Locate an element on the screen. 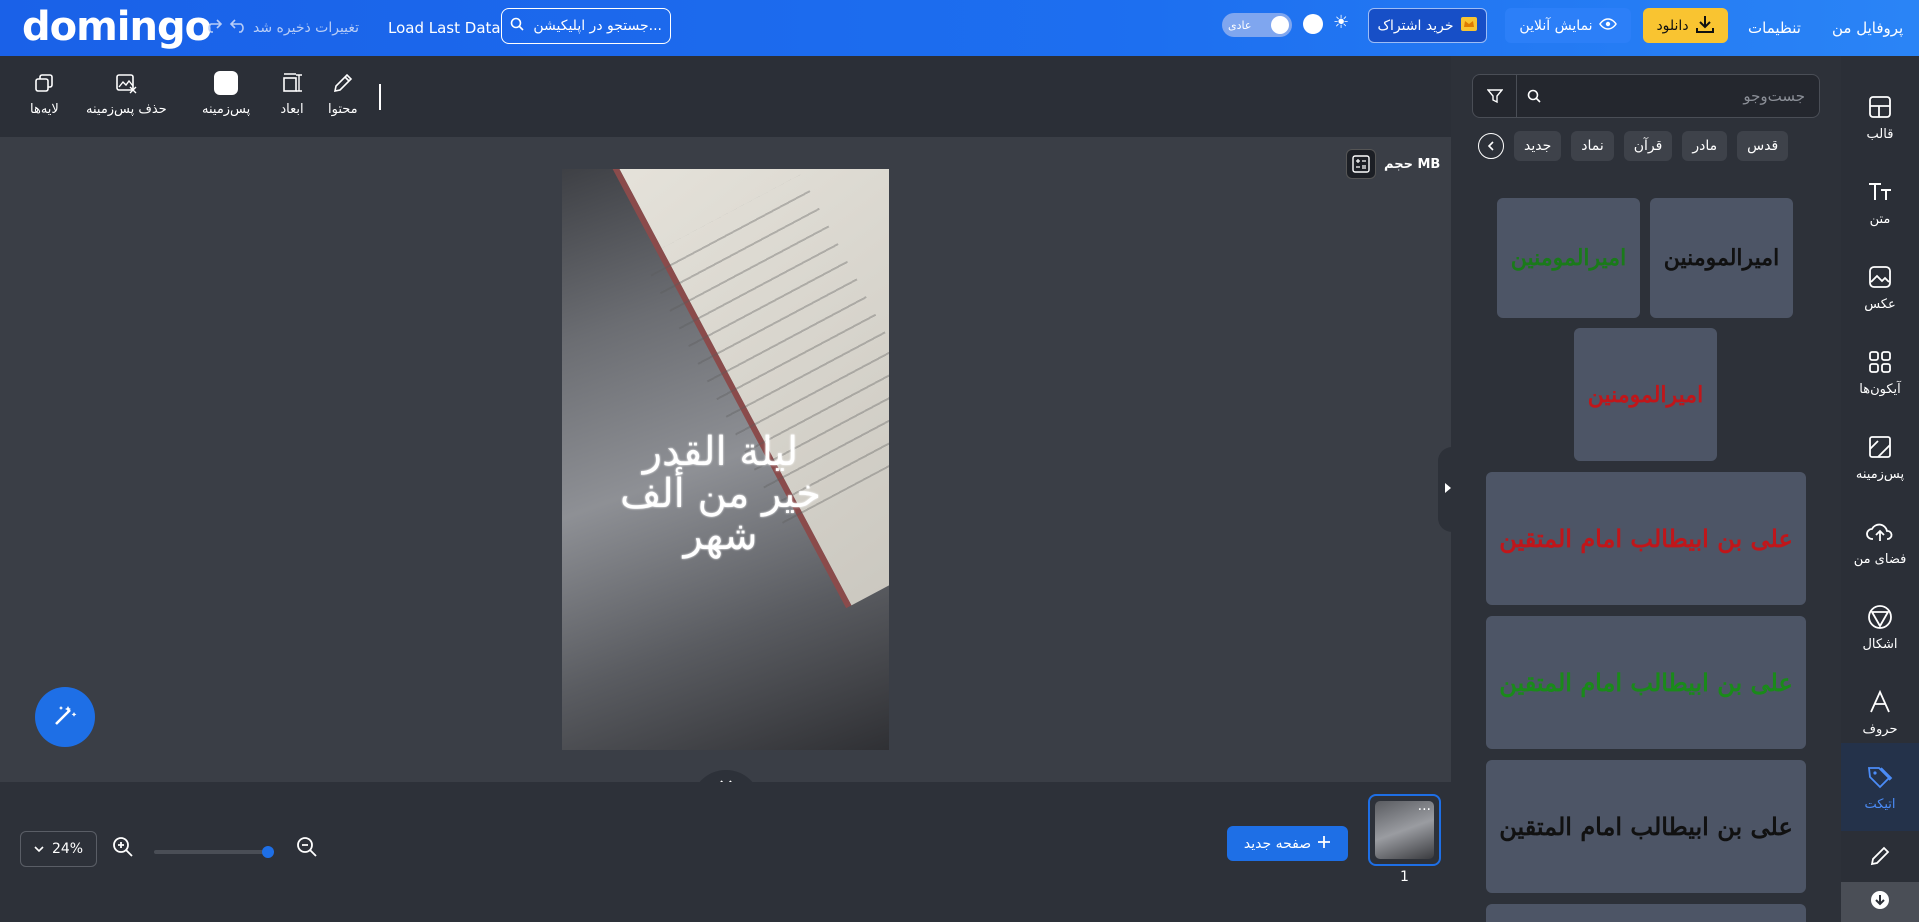  tag-icon is located at coordinates (1880, 777).